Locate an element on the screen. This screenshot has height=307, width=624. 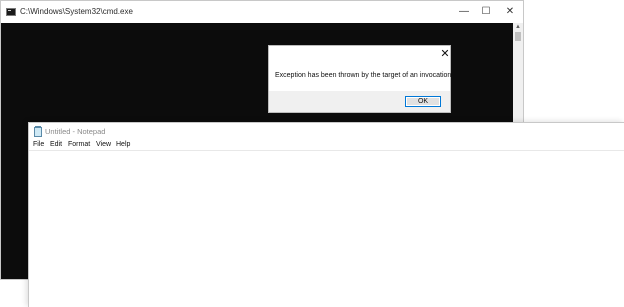
console-icon is located at coordinates (11, 12).